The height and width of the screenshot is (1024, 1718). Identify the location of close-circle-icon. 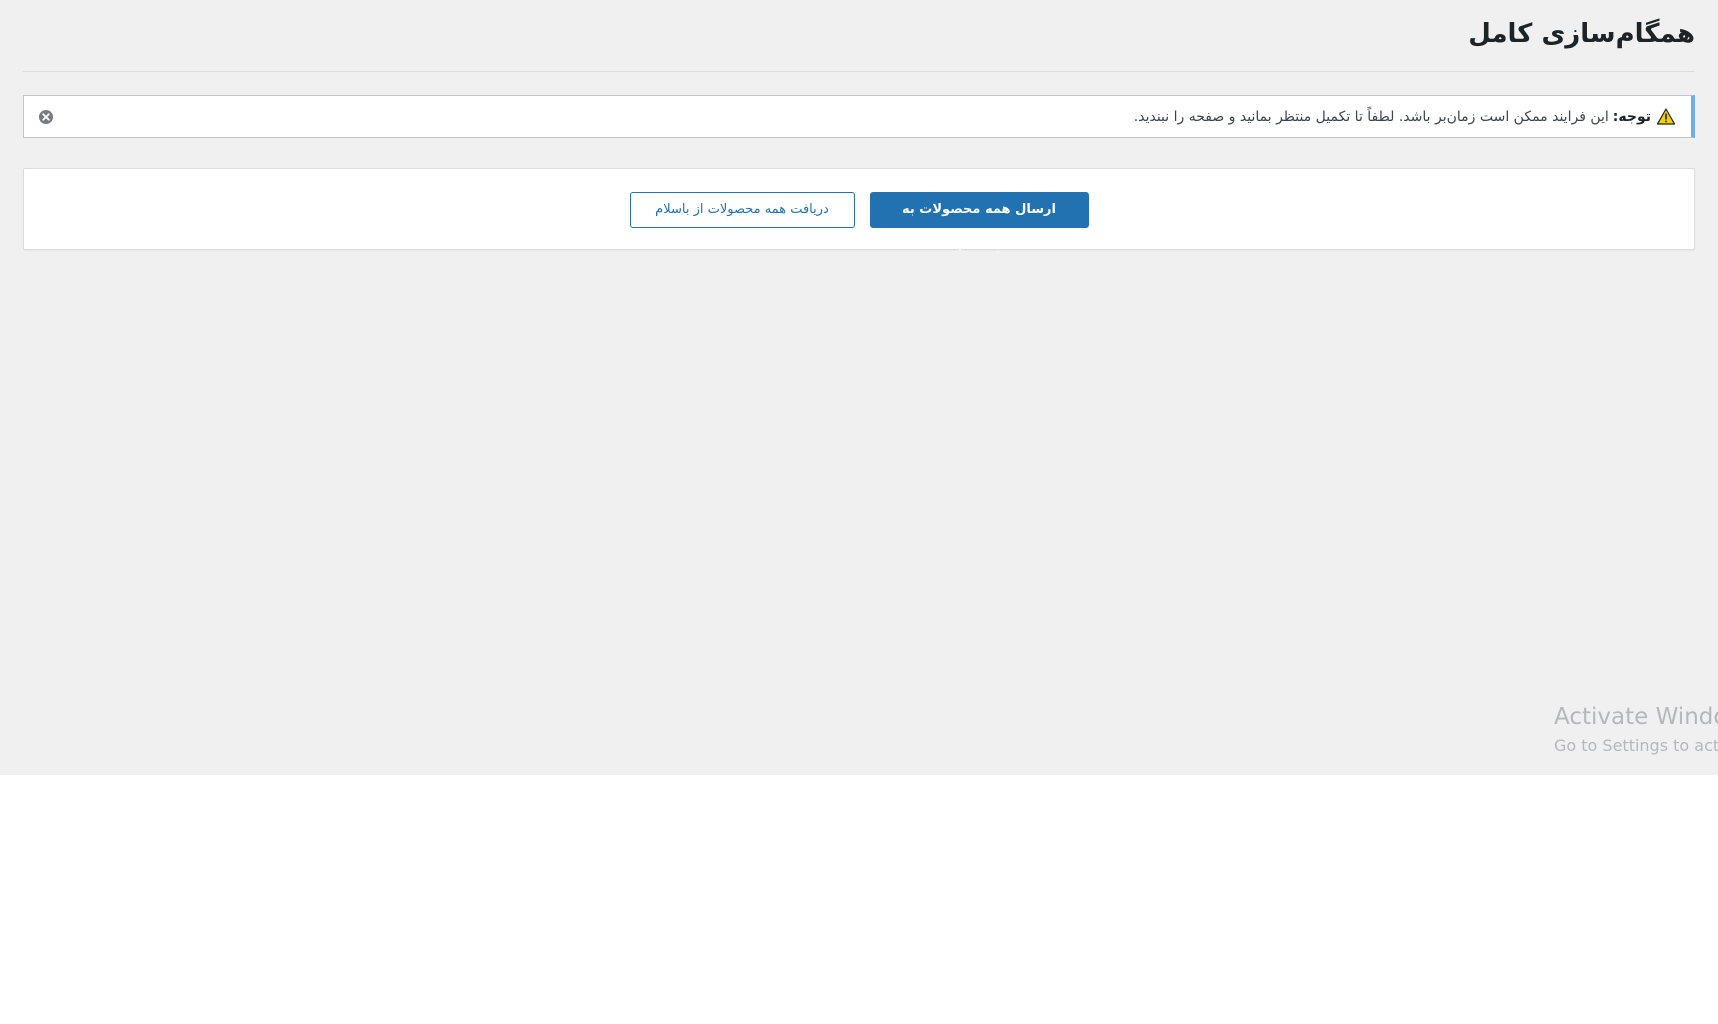
(46, 118).